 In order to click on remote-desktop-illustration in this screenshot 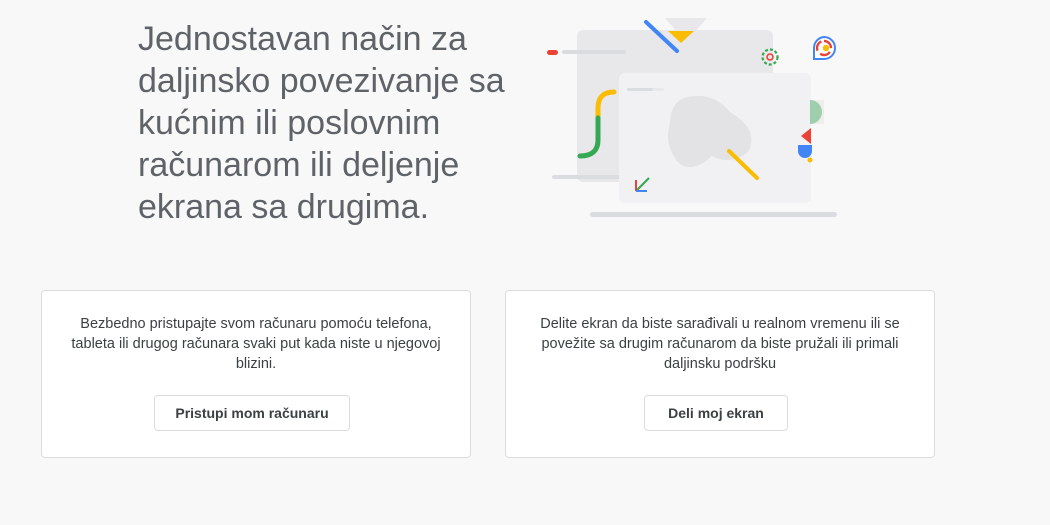, I will do `click(692, 117)`.